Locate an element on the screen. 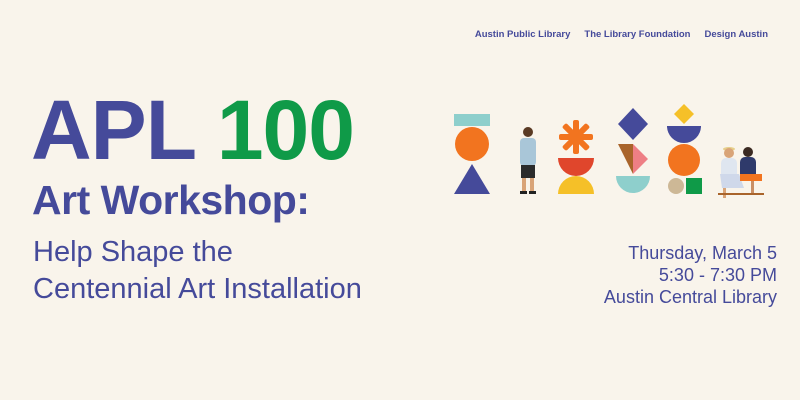 The width and height of the screenshot is (800, 400). page-title: APL 100 is located at coordinates (193, 130).